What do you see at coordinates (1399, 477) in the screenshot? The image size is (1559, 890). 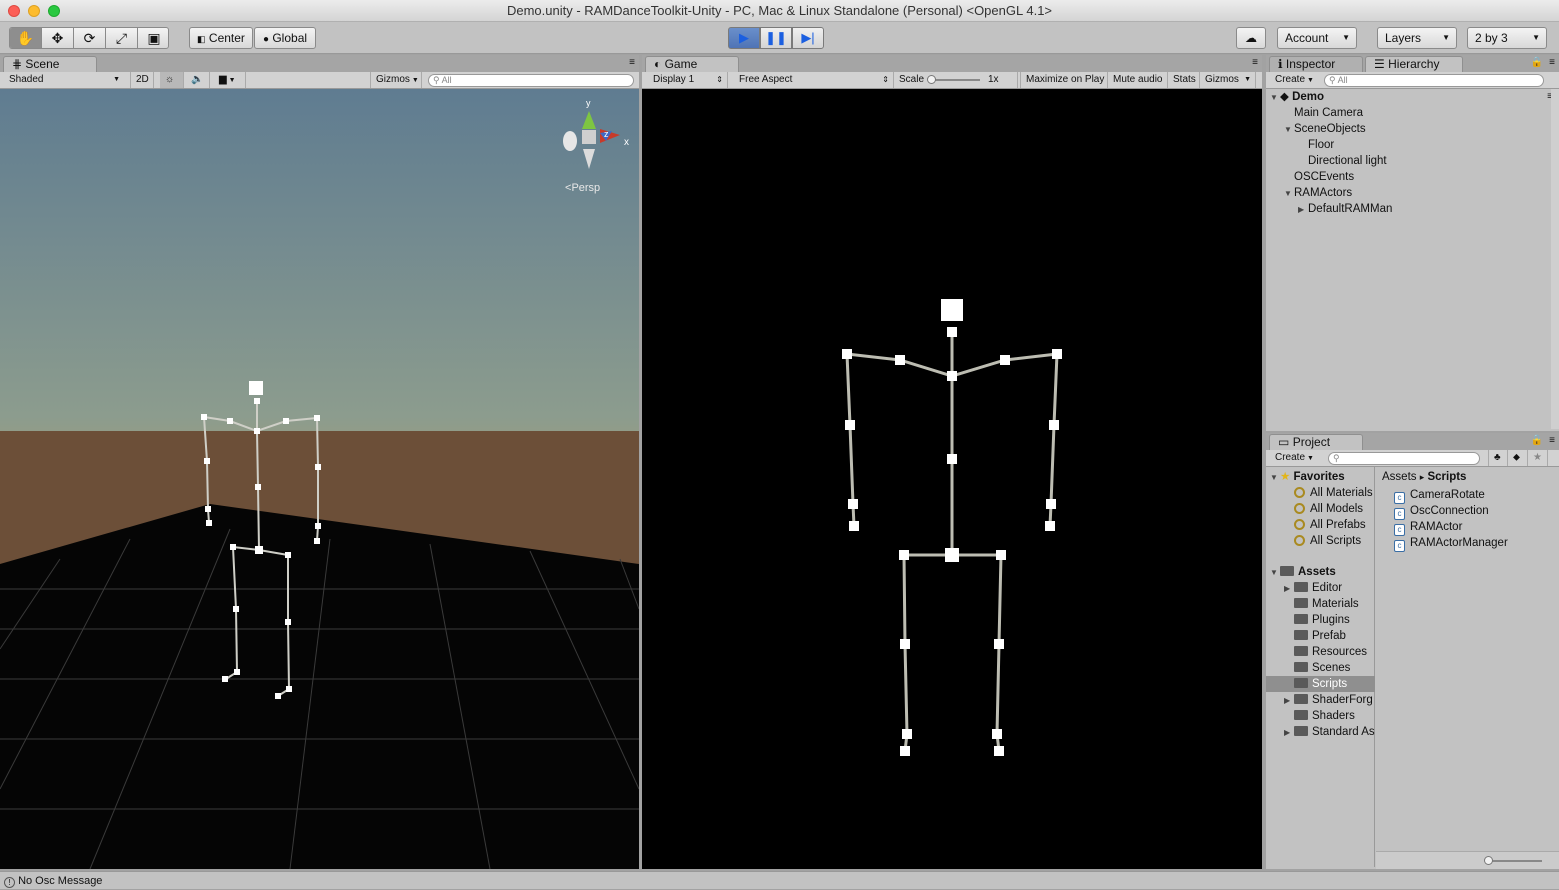 I see `breadcrumb-root: Assets` at bounding box center [1399, 477].